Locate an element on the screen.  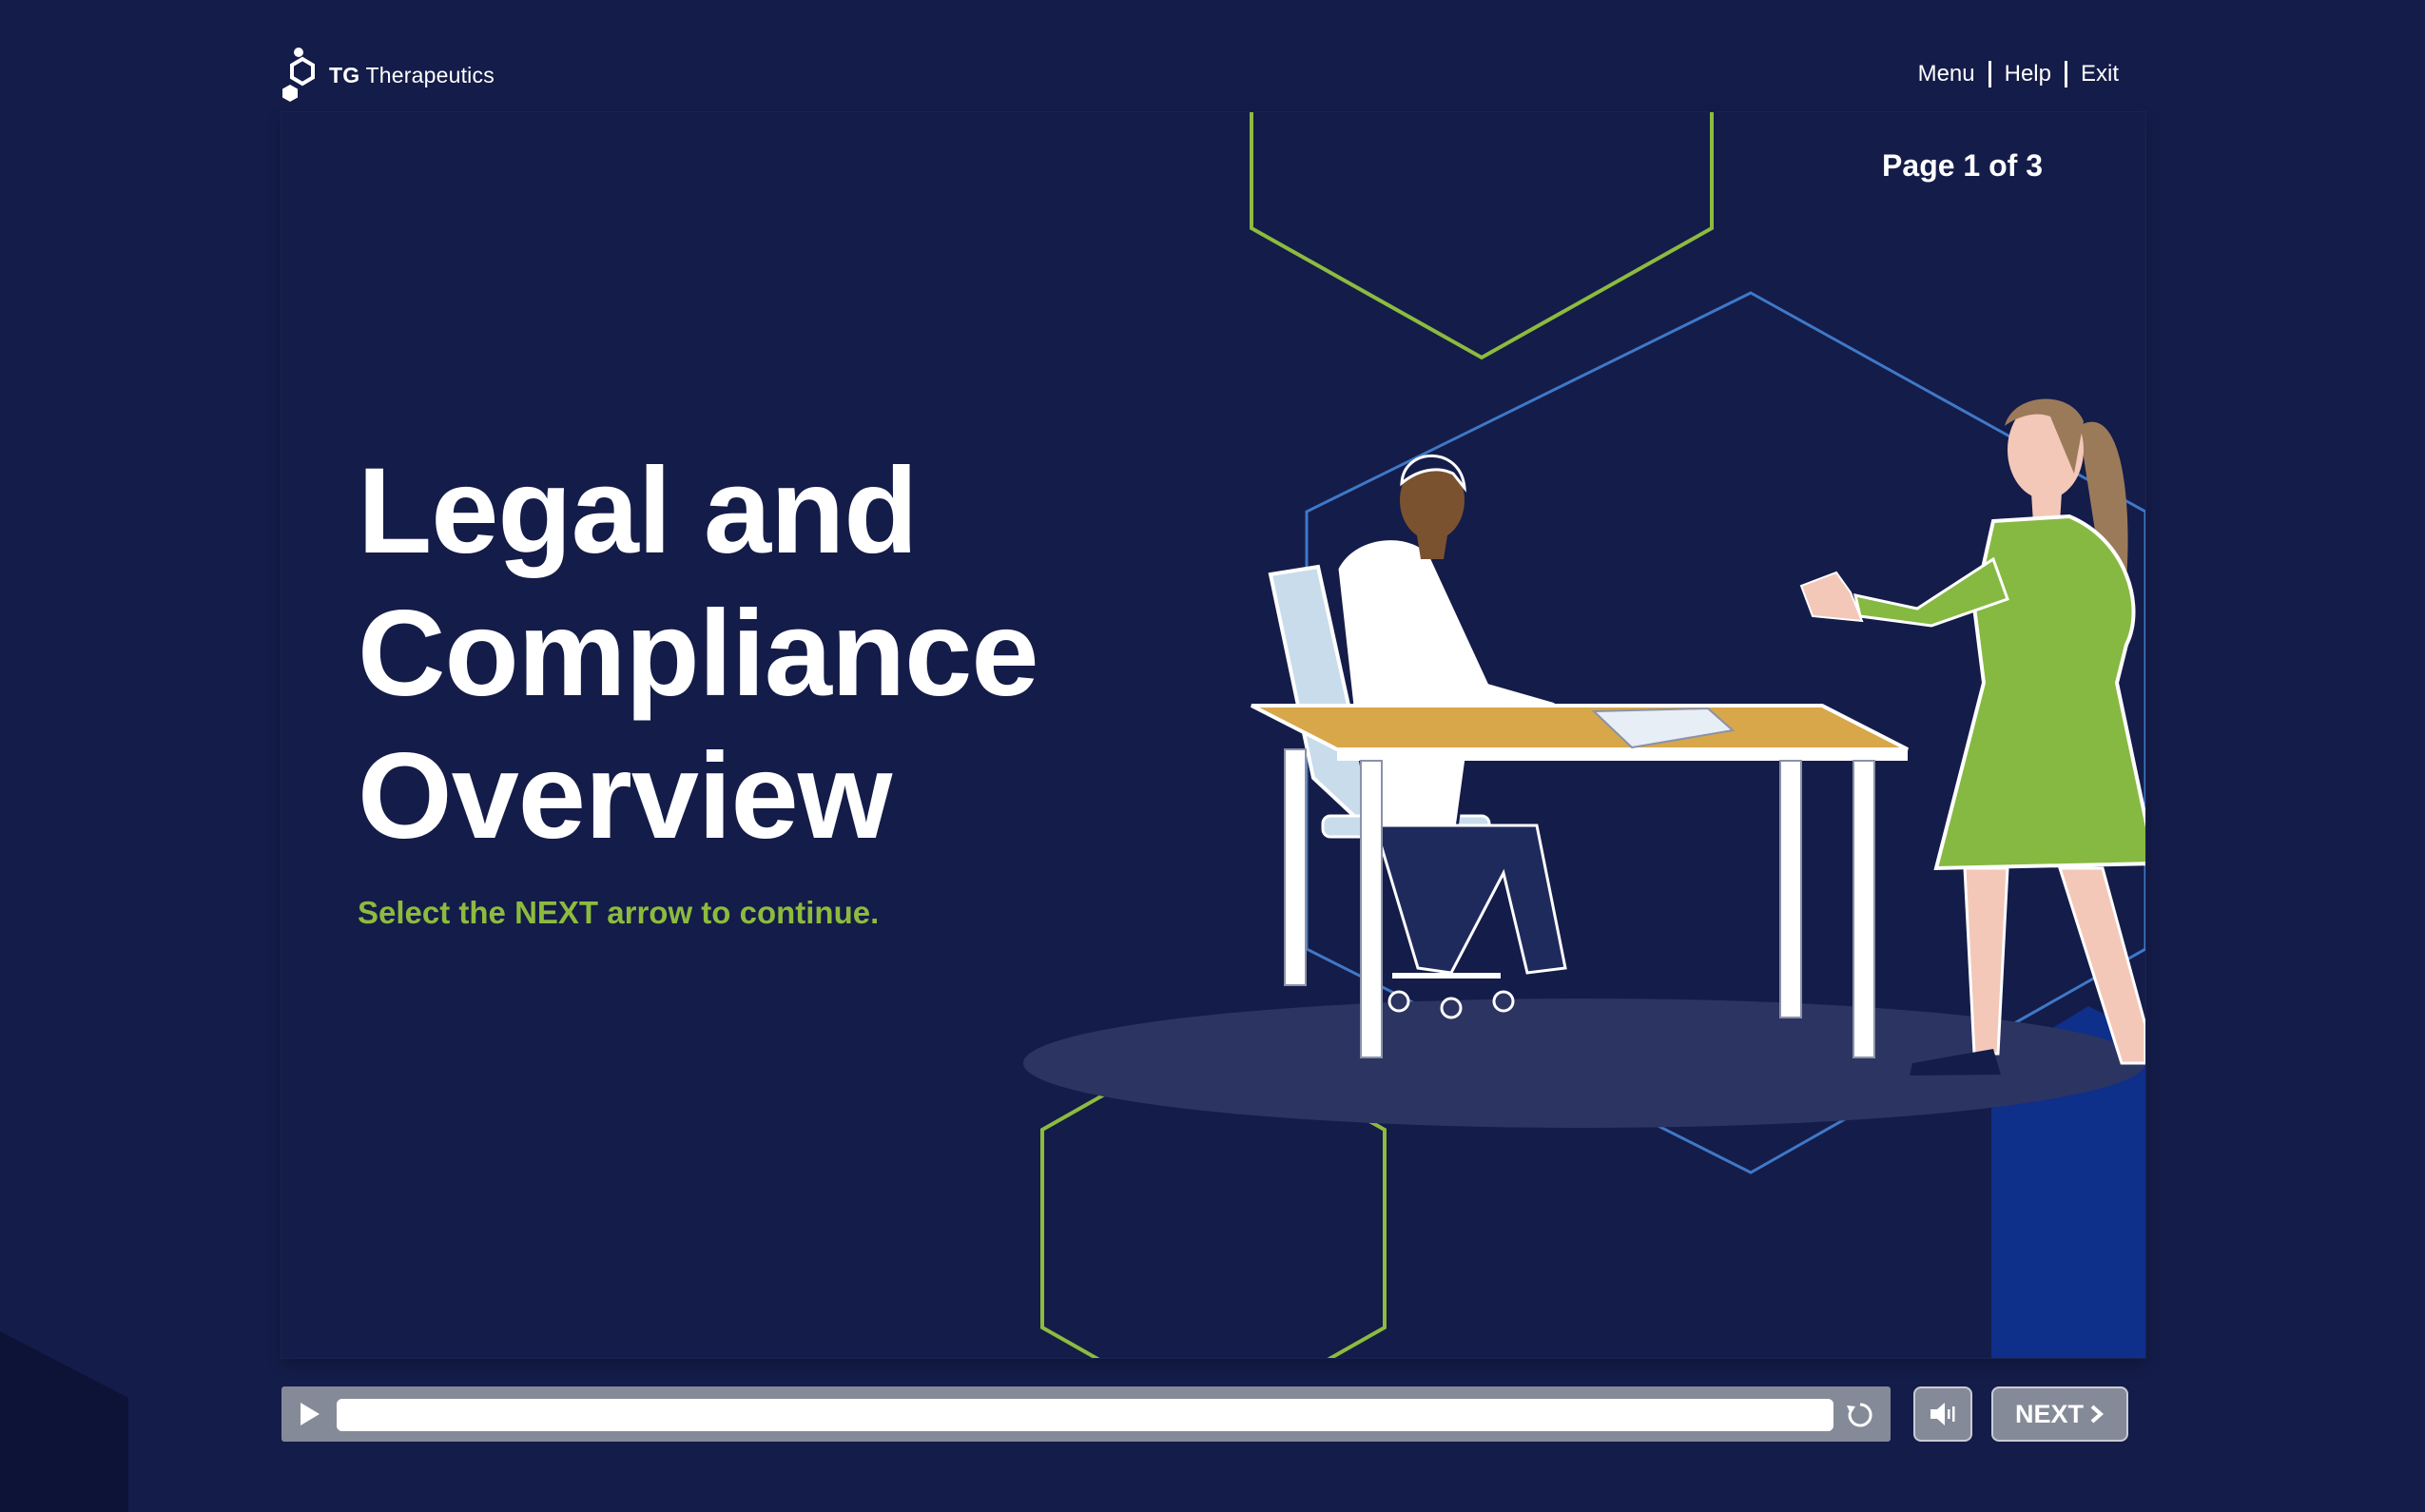
seek-progress is located at coordinates (1085, 1415).